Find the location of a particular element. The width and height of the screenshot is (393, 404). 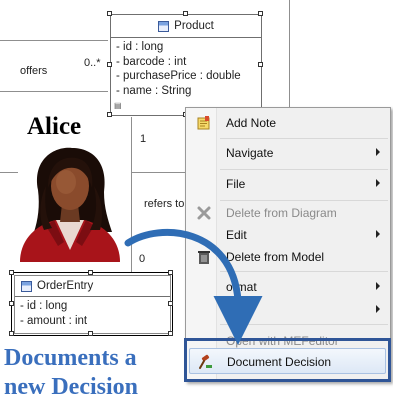

order-entry-class: OrderEntry - id : long - amount : int is located at coordinates (92, 304).